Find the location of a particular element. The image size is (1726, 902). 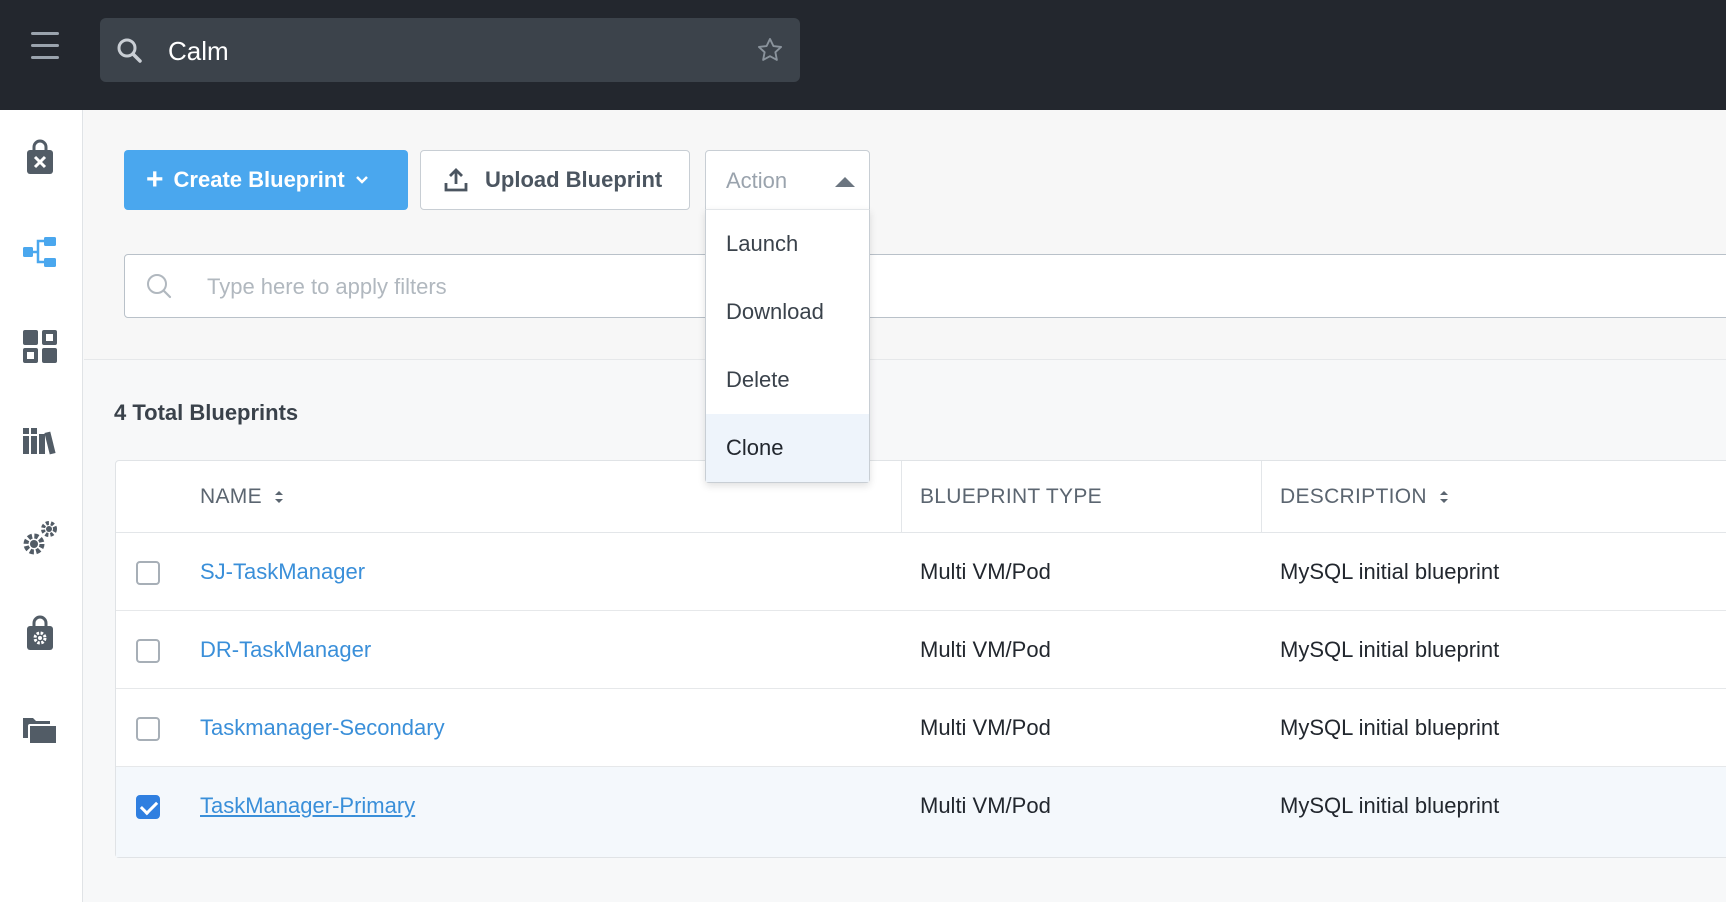

grid-apps-icon is located at coordinates (40, 346).